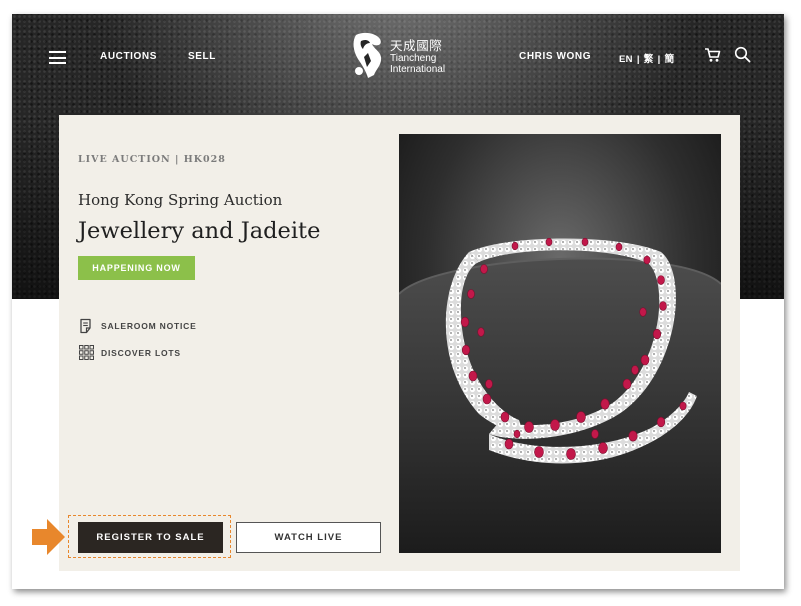 Image resolution: width=801 pixels, height=606 pixels. Describe the element at coordinates (149, 536) in the screenshot. I see `annotation-highlight-box` at that location.